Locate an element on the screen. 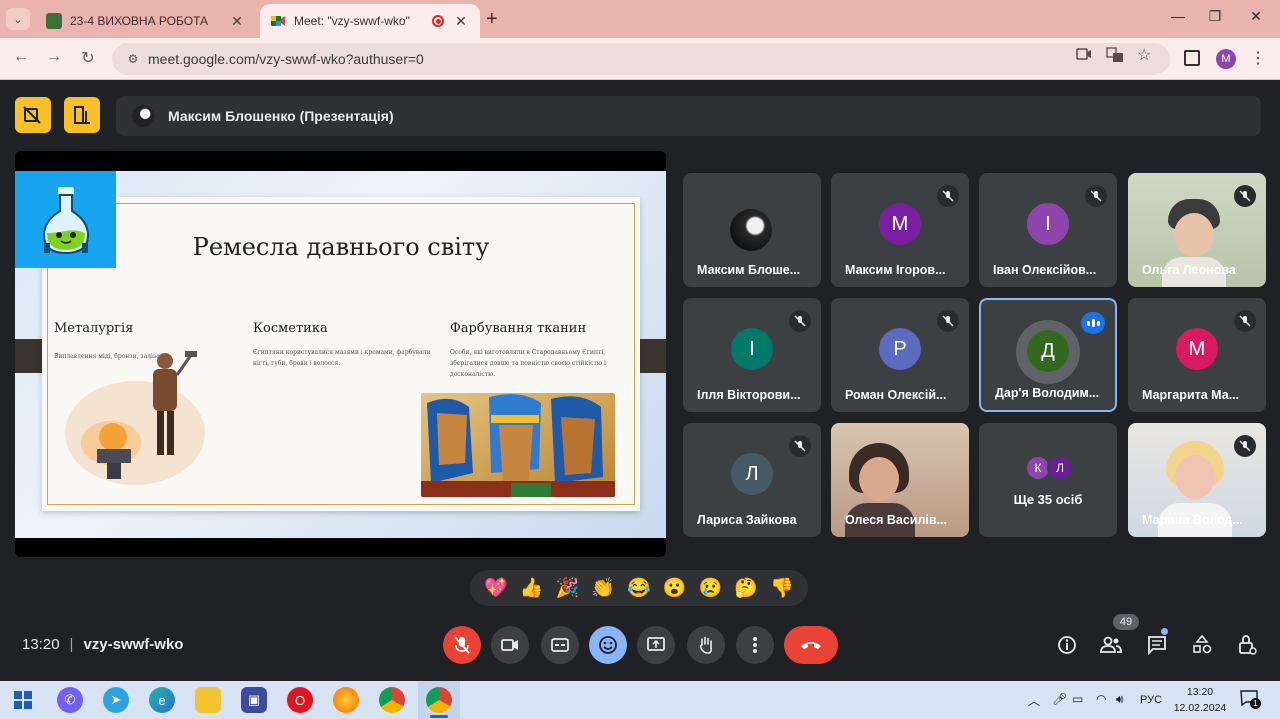  presenter-name: Максим Блошенко (Презентація) is located at coordinates (281, 116).